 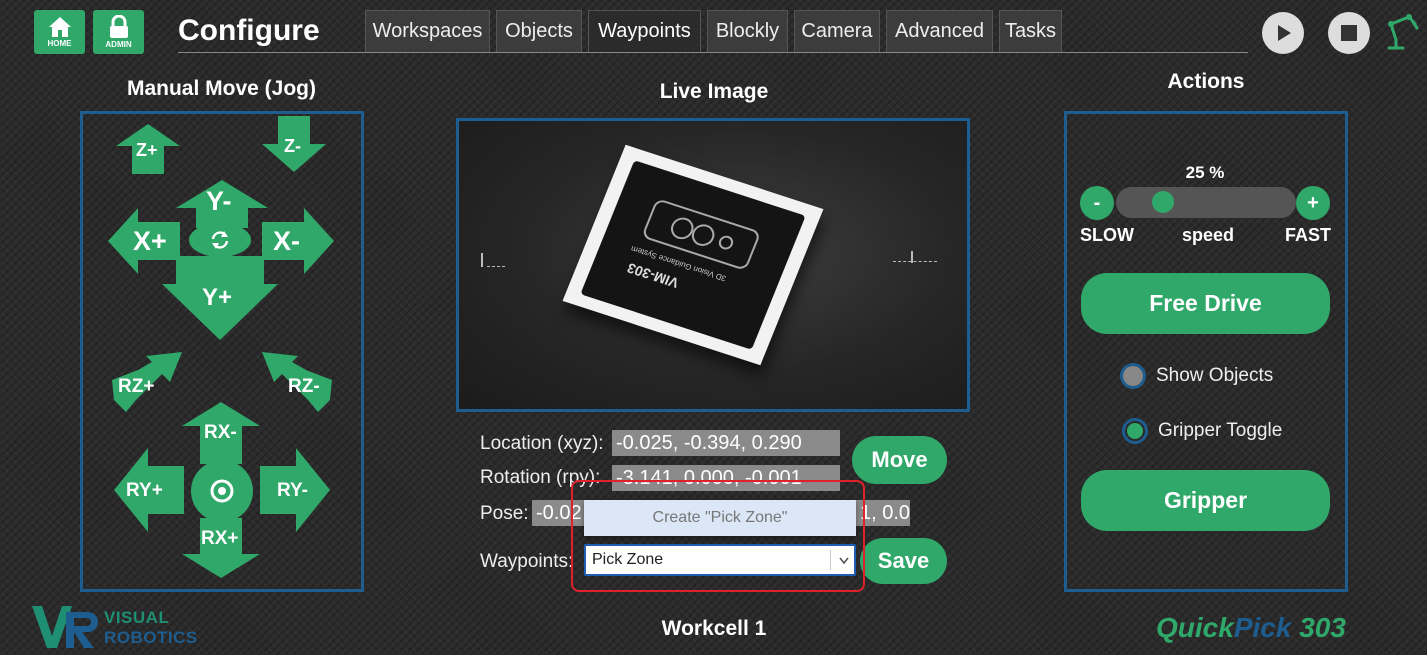 What do you see at coordinates (118, 26) in the screenshot?
I see `lock-icon` at bounding box center [118, 26].